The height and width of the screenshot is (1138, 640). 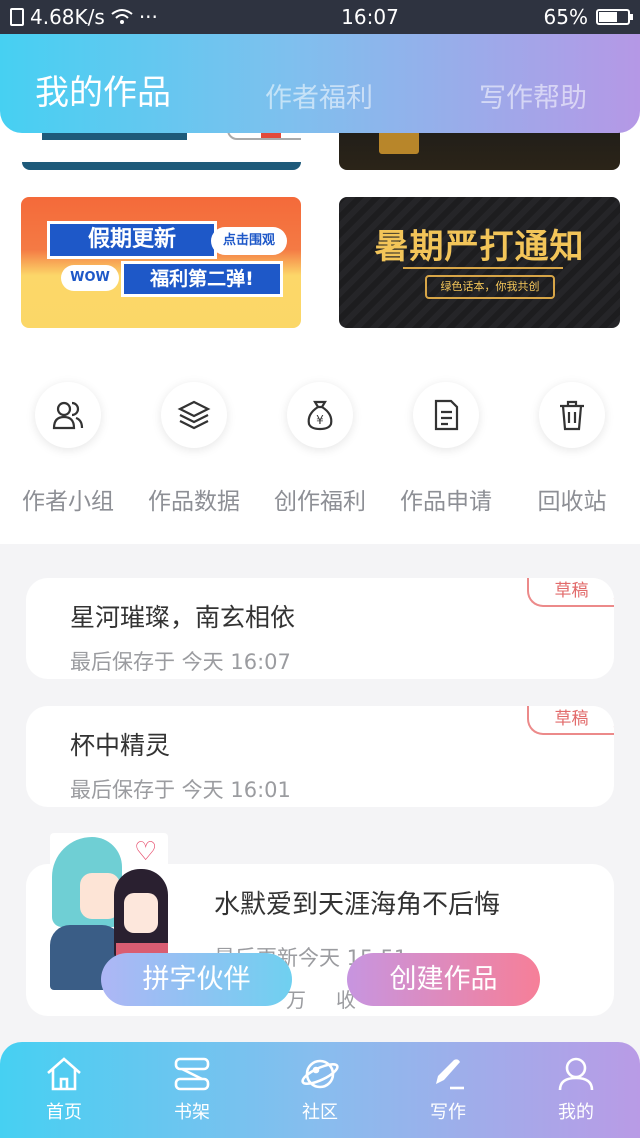 What do you see at coordinates (68, 502) in the screenshot?
I see `shortcut-label: 作者小组` at bounding box center [68, 502].